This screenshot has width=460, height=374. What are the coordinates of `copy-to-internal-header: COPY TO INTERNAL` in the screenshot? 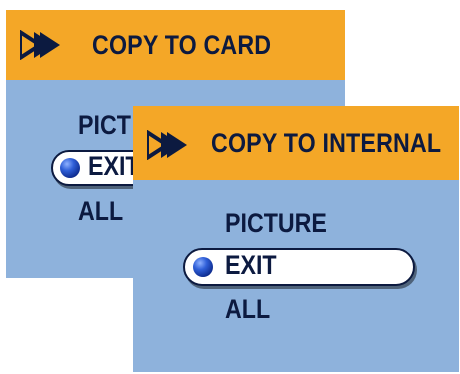 It's located at (296, 143).